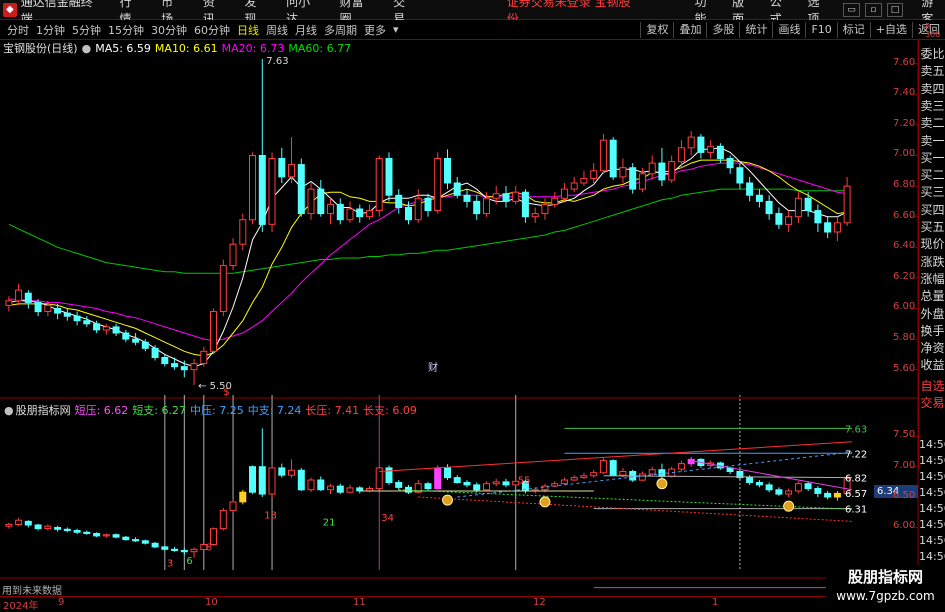 The height and width of the screenshot is (612, 945). I want to click on quote-panel-item: 卖五, so click(932, 70).